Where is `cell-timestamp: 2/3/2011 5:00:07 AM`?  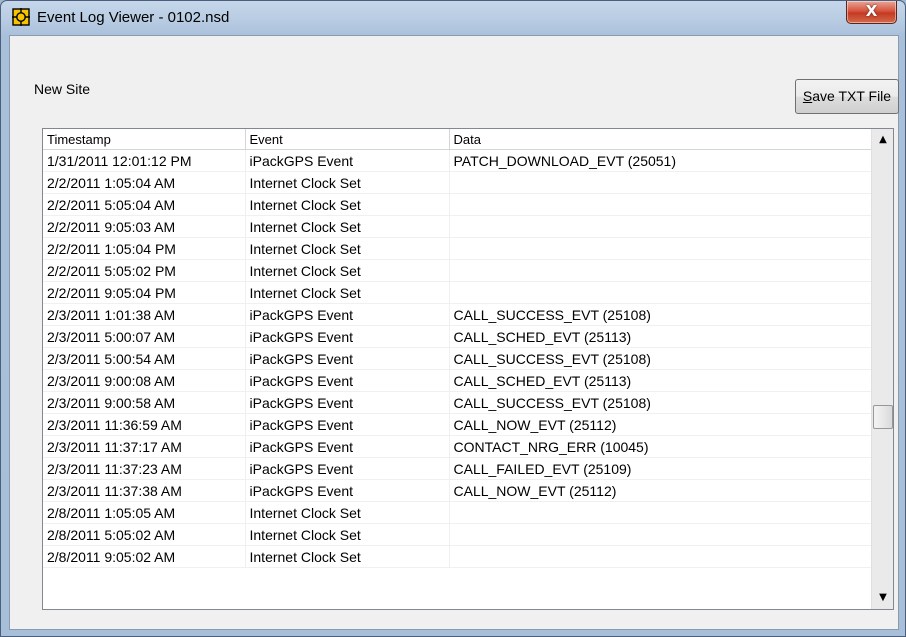 cell-timestamp: 2/3/2011 5:00:07 AM is located at coordinates (144, 336).